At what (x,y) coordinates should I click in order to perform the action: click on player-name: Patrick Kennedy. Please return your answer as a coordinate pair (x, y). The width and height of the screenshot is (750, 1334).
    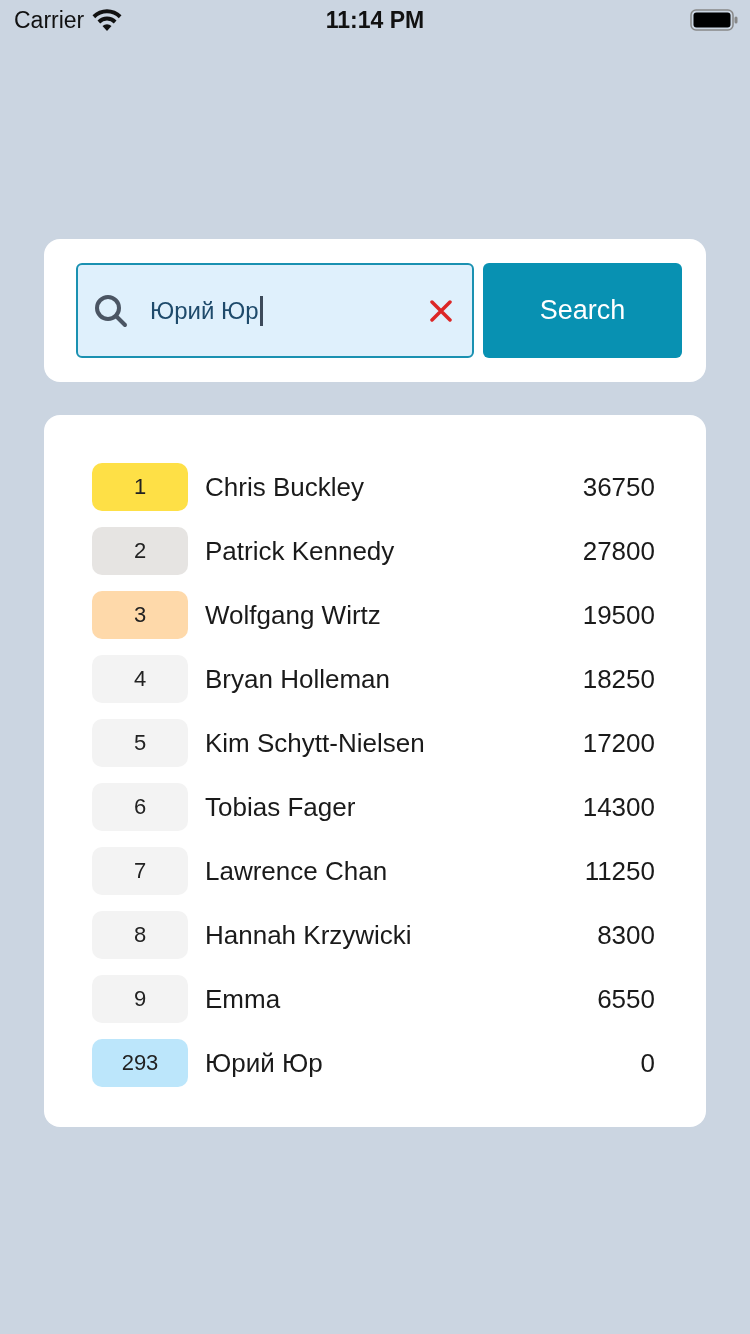
    Looking at the image, I should click on (300, 551).